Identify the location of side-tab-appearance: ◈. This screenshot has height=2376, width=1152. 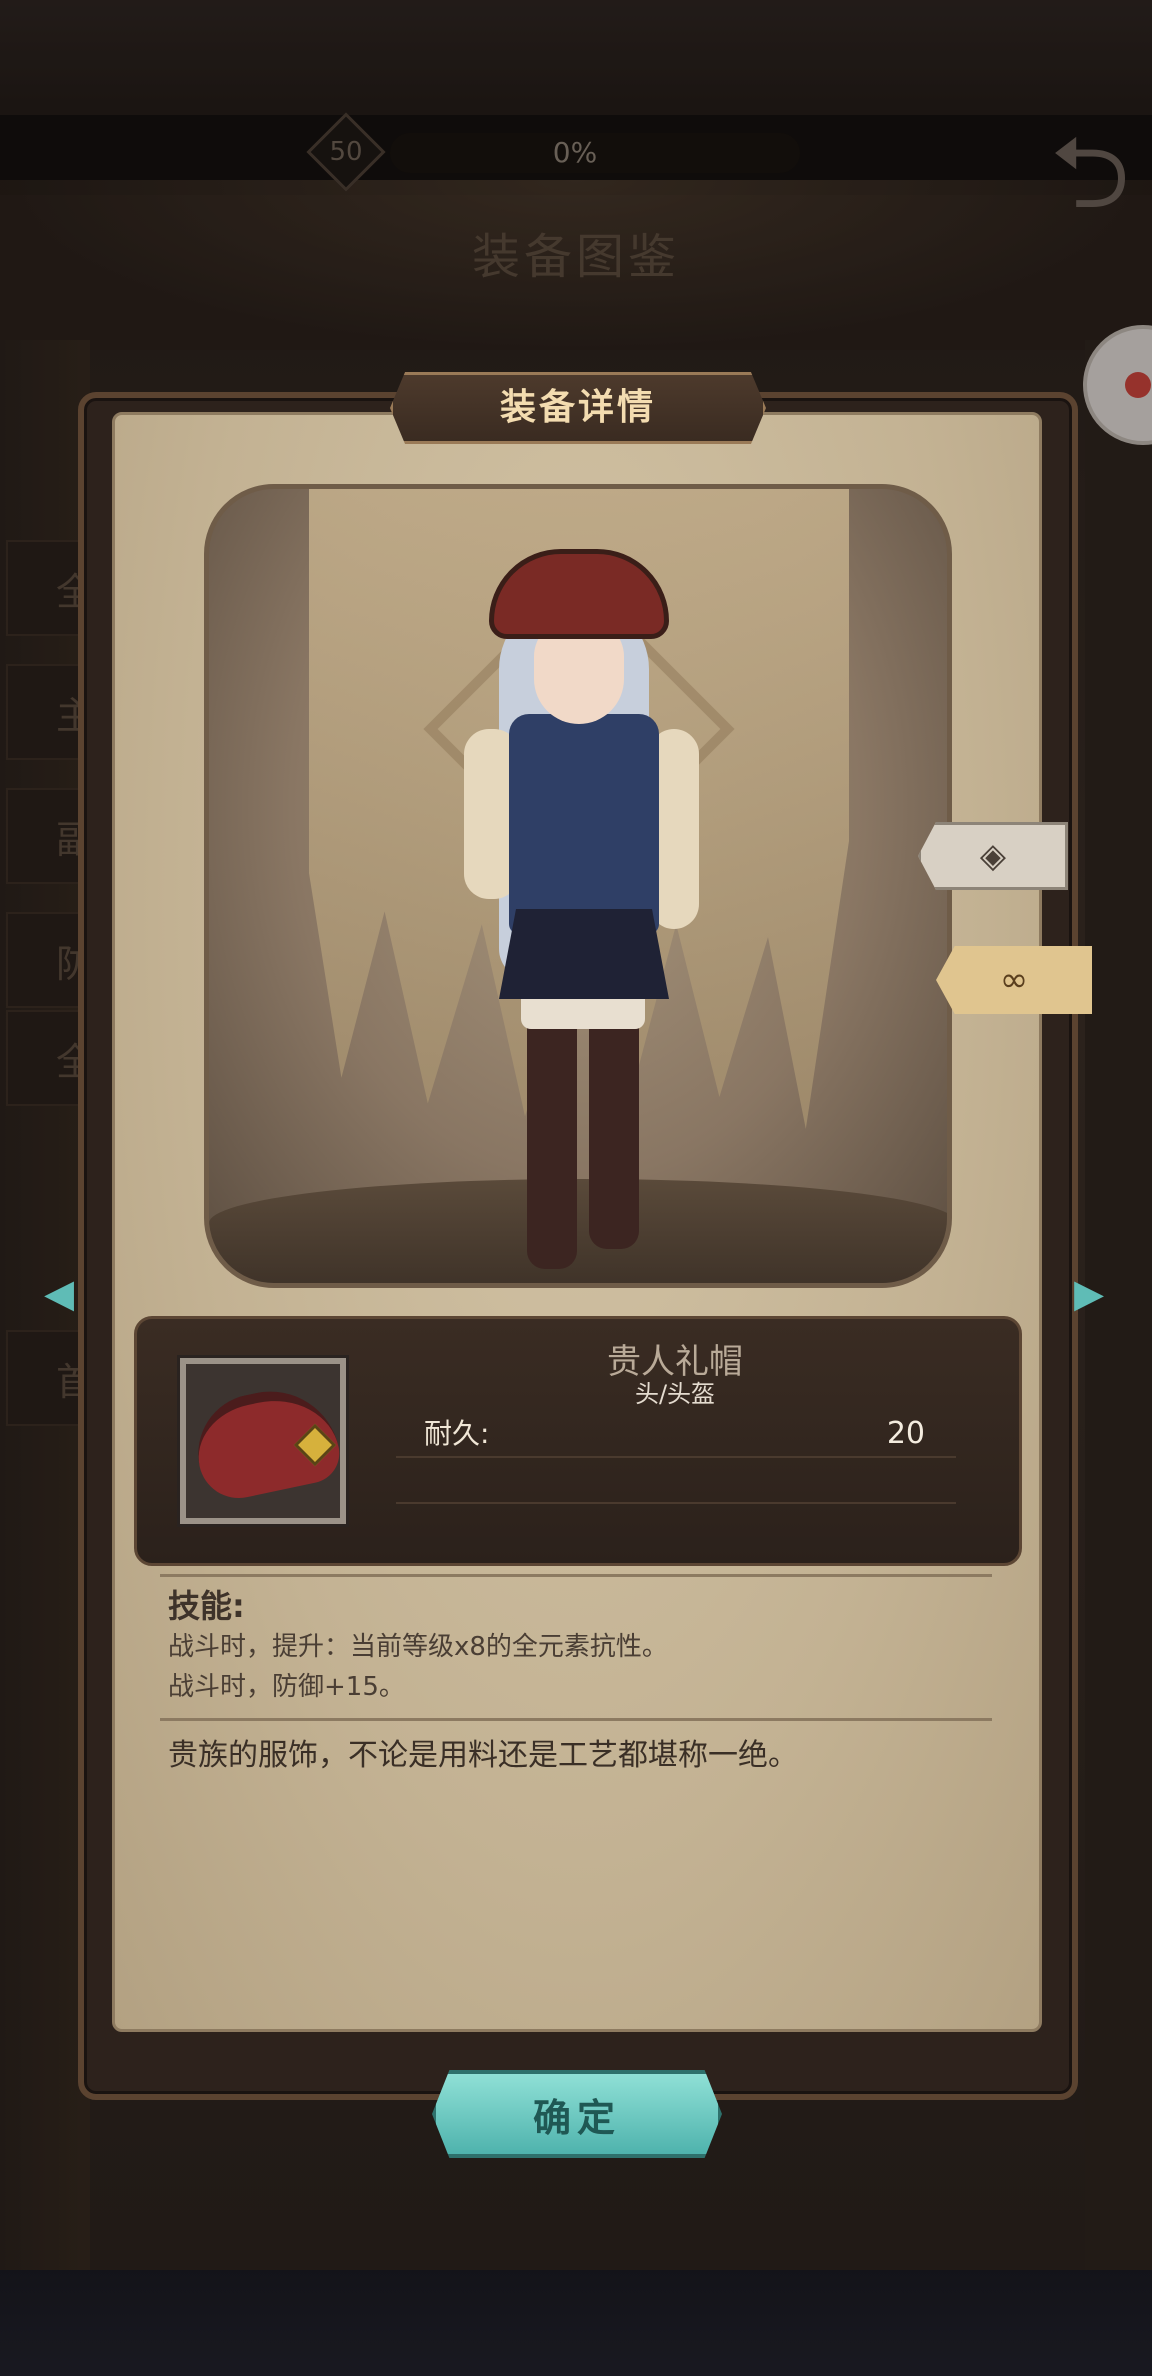
(993, 856).